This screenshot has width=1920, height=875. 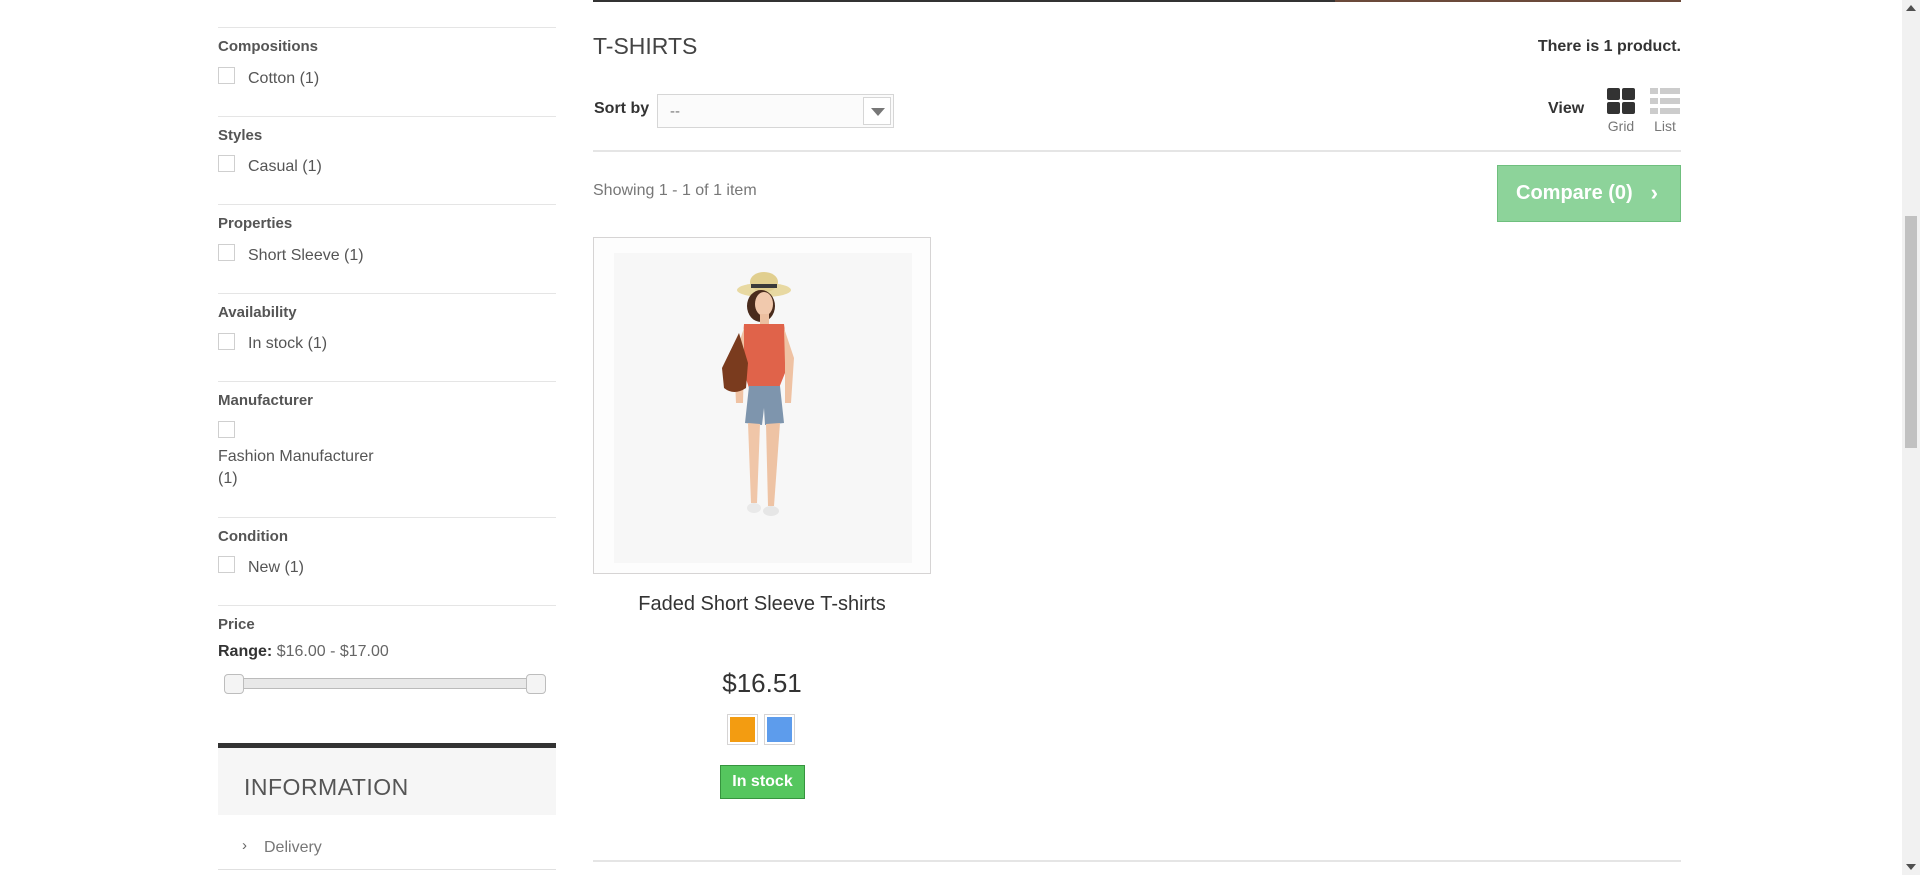 I want to click on showing-count: Showing 1 - 1 of 1 item, so click(x=675, y=190).